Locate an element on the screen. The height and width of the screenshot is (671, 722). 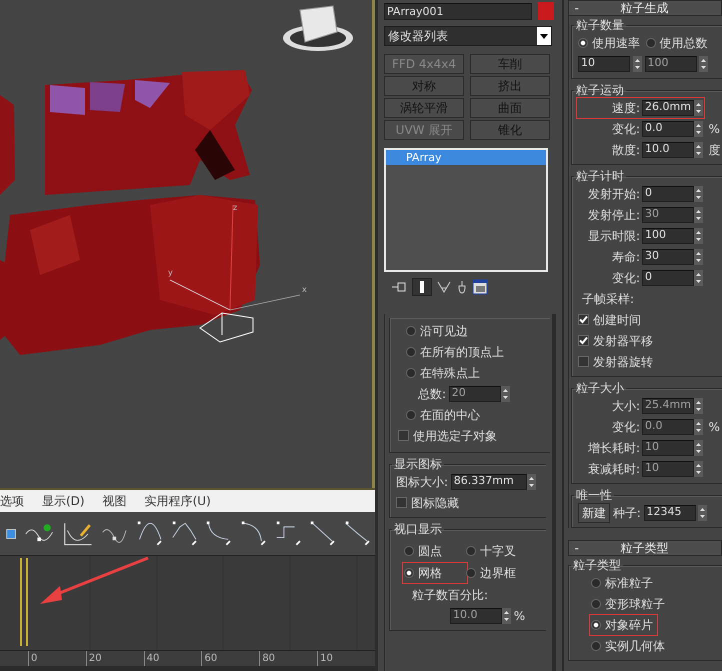
menu-item: 显示(D) is located at coordinates (63, 501).